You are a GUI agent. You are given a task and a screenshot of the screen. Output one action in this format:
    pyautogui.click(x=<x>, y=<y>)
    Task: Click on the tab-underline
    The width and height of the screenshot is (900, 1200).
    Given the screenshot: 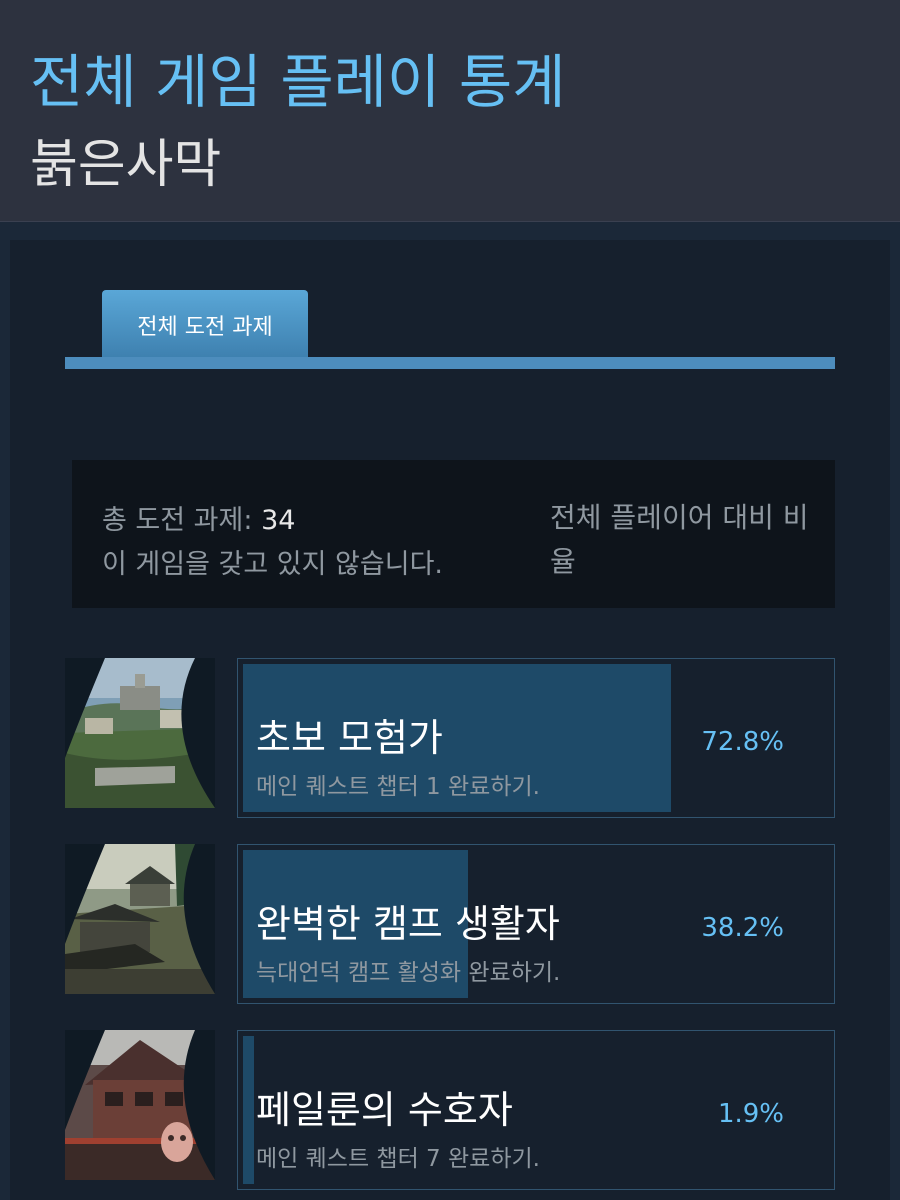 What is the action you would take?
    pyautogui.click(x=450, y=363)
    